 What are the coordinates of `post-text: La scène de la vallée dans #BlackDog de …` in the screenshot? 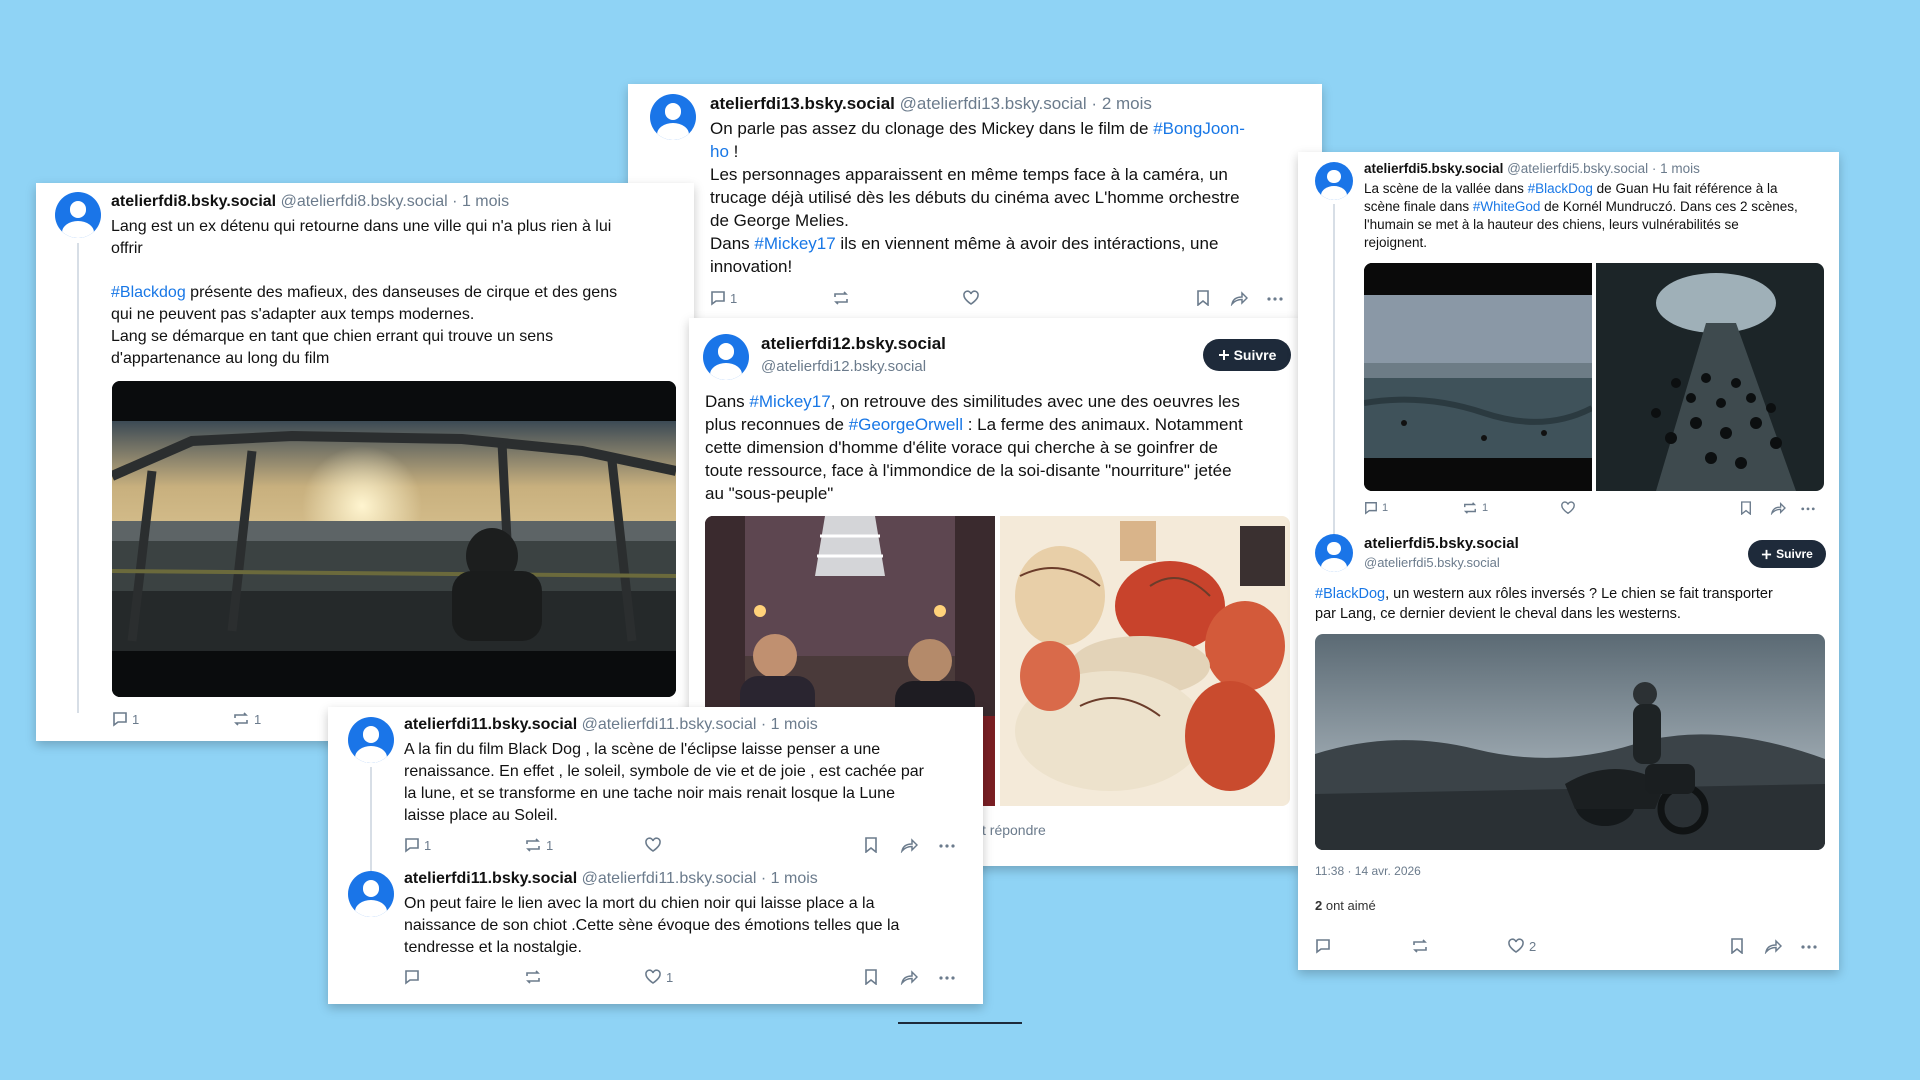 It's located at (1581, 215).